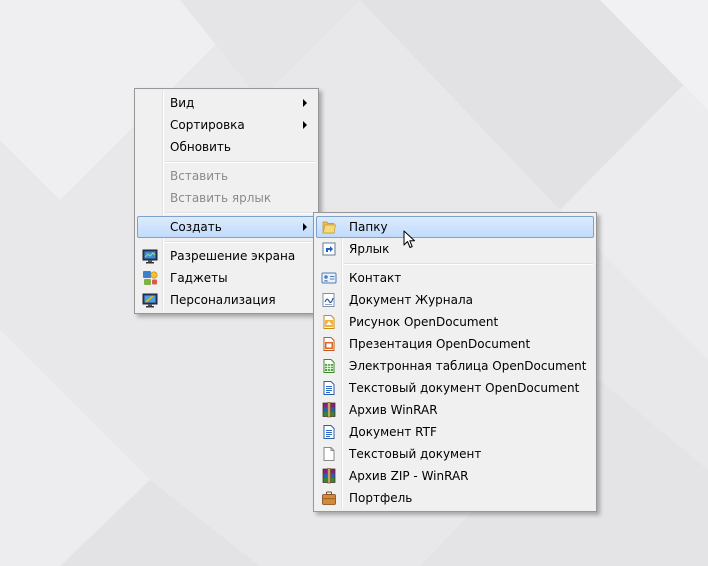 This screenshot has width=708, height=566. What do you see at coordinates (455, 227) in the screenshot?
I see `submenu-item-folder: Папку` at bounding box center [455, 227].